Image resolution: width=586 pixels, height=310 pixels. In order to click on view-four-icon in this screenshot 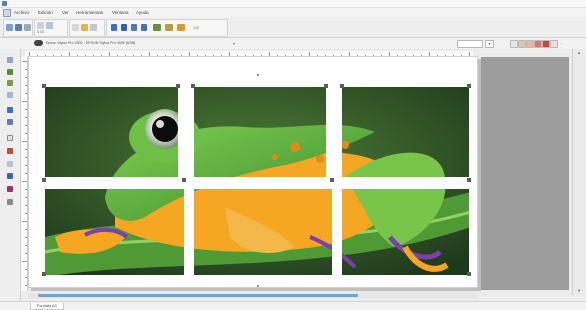, I will do `click(538, 44)`.